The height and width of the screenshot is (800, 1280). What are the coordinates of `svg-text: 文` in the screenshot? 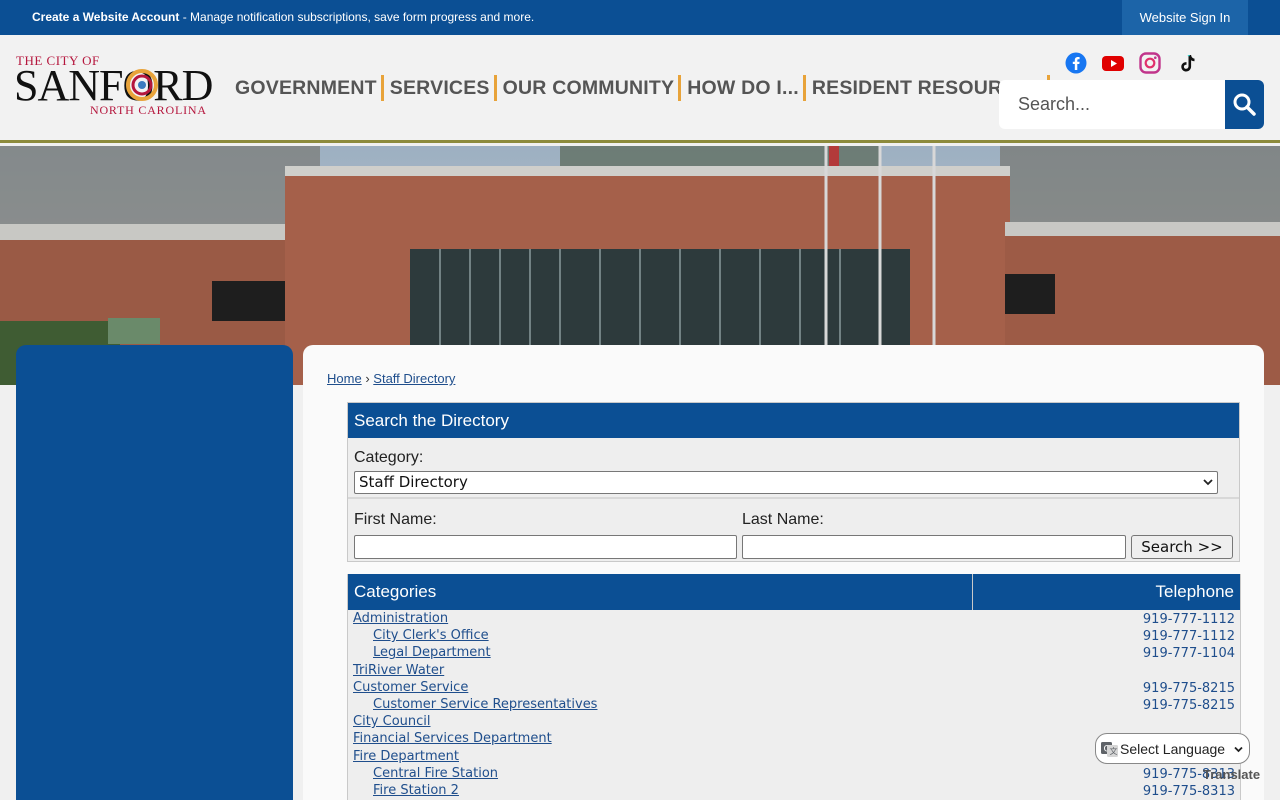 It's located at (1114, 751).